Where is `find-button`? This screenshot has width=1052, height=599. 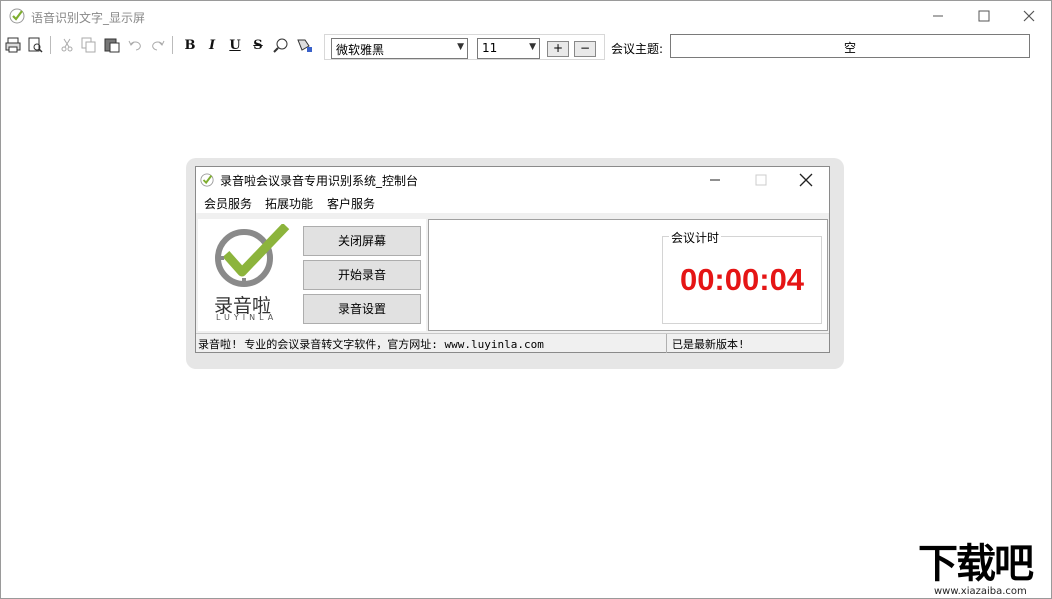
find-button is located at coordinates (281, 45).